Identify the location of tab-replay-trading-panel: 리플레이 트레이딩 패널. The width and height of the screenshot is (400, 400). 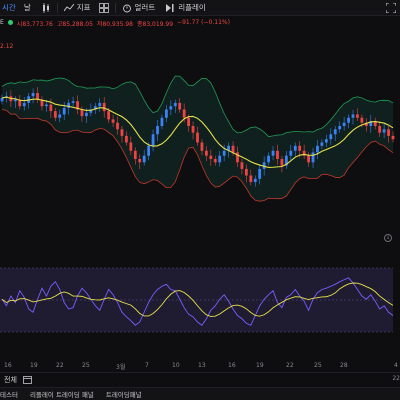
(62, 394).